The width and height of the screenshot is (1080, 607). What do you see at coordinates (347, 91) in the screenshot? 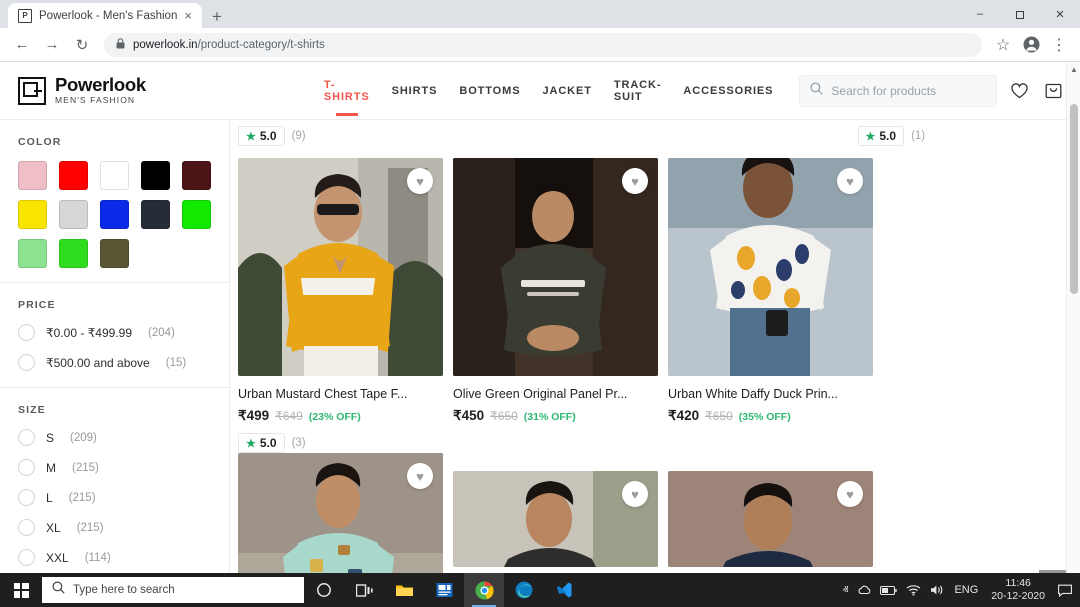
I see `nav-item-tshirts: T-SHIRTS` at bounding box center [347, 91].